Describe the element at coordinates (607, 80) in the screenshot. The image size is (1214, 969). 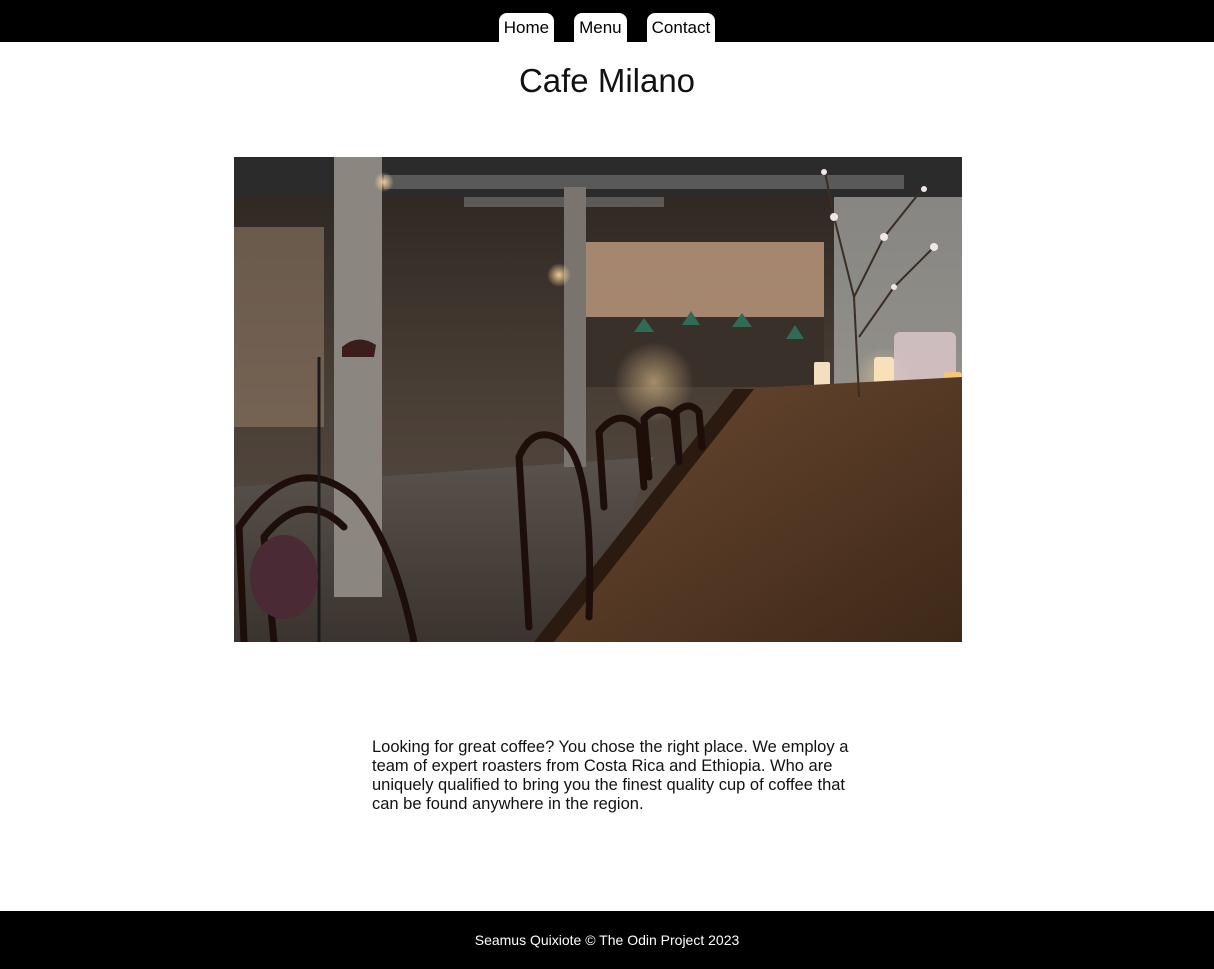
I see `page-title: Cafe Milano` at that location.